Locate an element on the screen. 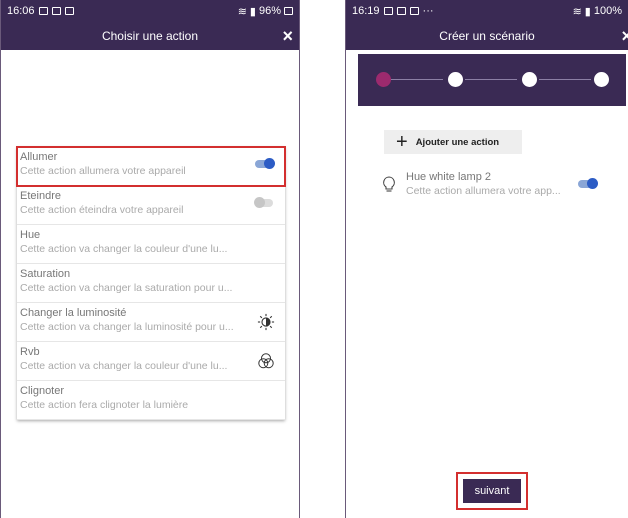 The height and width of the screenshot is (518, 628). next-button-highlight: suivant is located at coordinates (492, 491).